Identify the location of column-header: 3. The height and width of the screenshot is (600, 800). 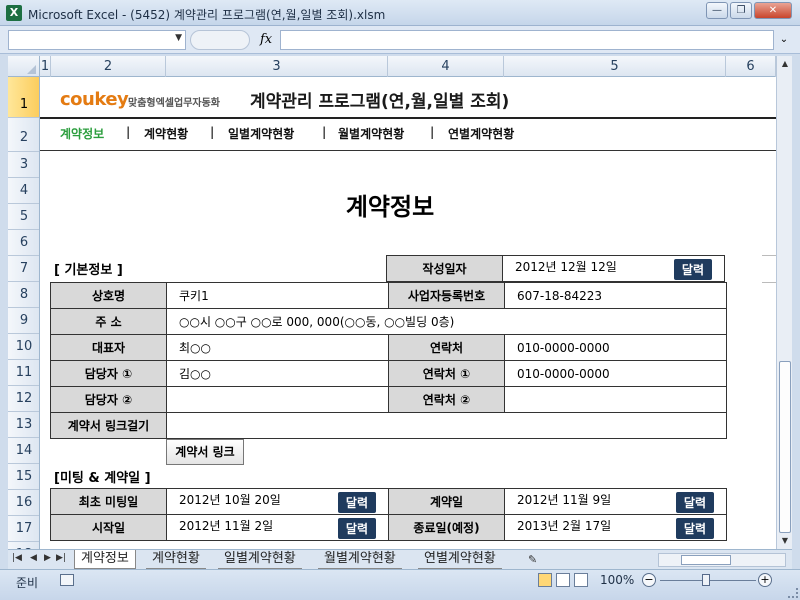
(277, 66).